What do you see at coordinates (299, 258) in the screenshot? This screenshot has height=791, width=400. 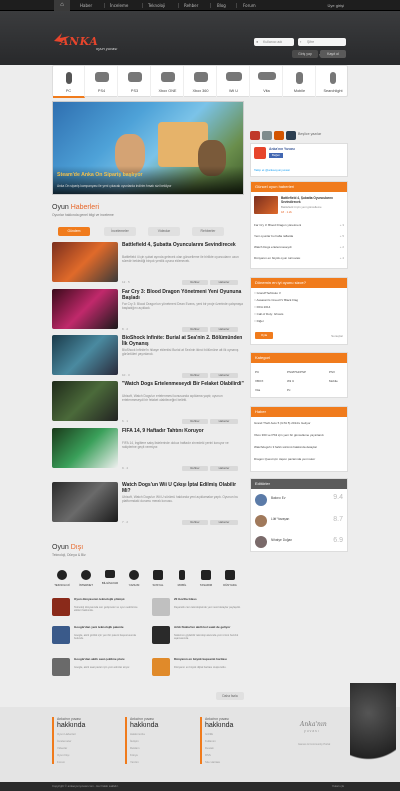 I see `popular-list-item: Dünyanın en büyük oyun turnuvası + 4` at bounding box center [299, 258].